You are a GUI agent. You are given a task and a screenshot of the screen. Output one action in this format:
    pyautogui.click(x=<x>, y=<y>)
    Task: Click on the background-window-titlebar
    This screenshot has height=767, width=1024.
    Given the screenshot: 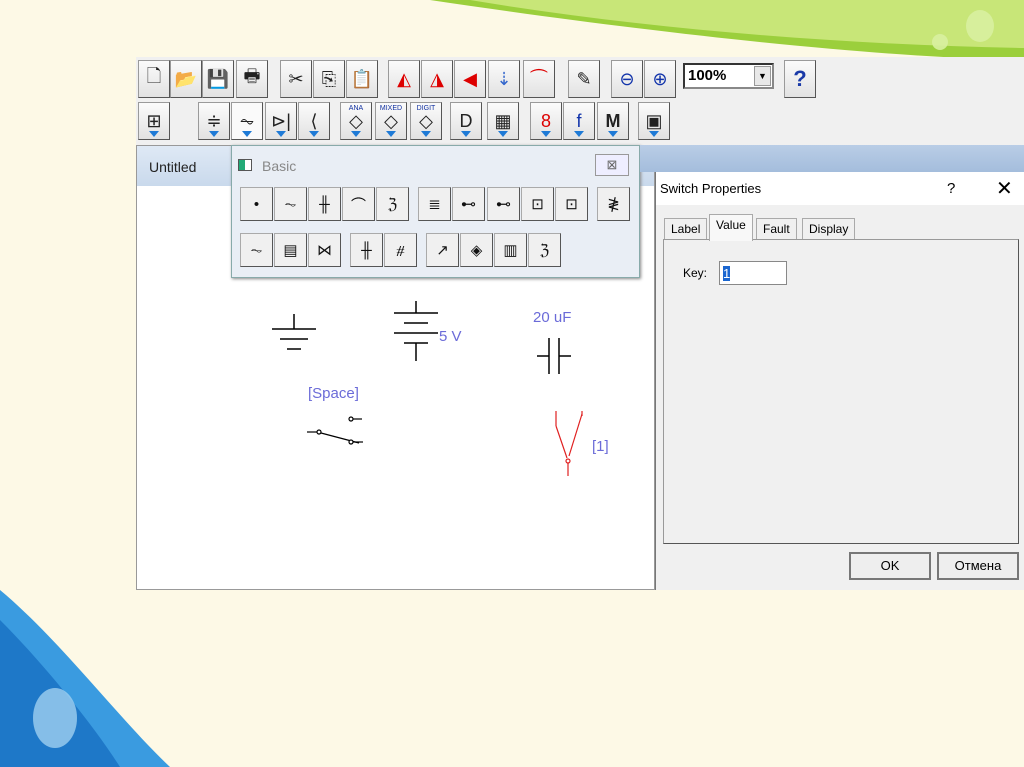 What is the action you would take?
    pyautogui.click(x=832, y=158)
    